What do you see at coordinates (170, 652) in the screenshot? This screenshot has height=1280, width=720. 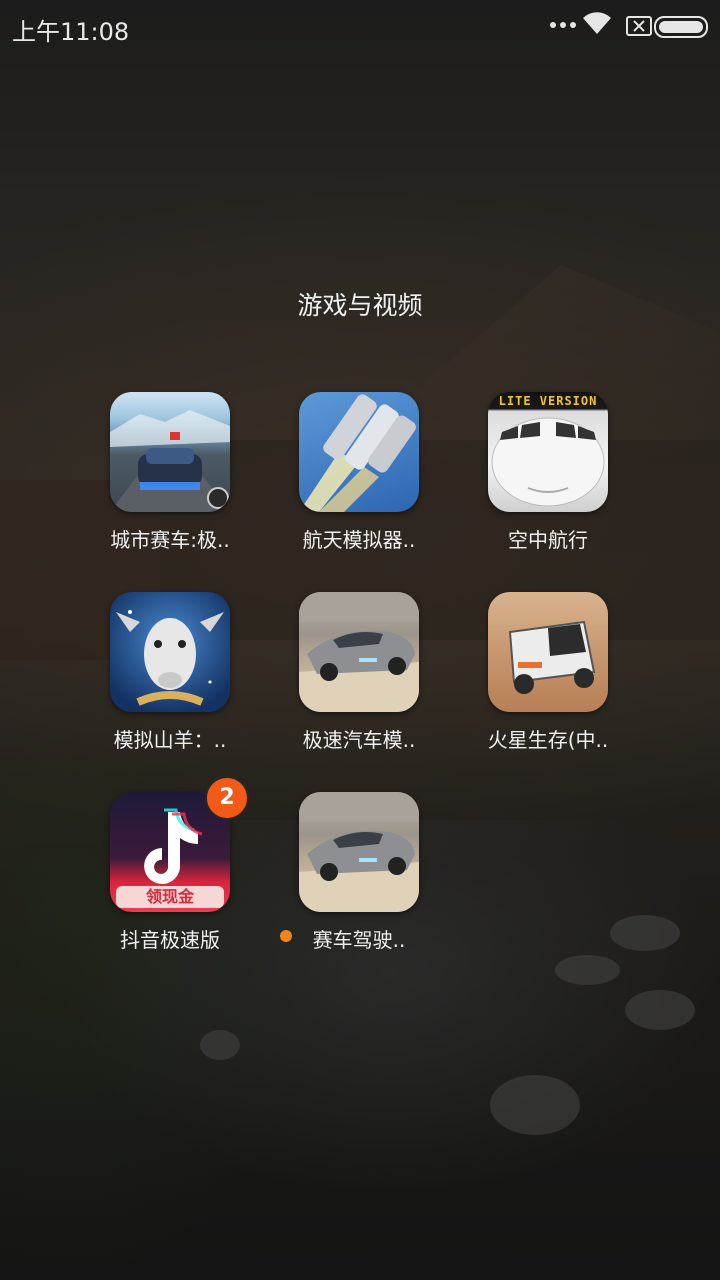 I see `goat-icon` at bounding box center [170, 652].